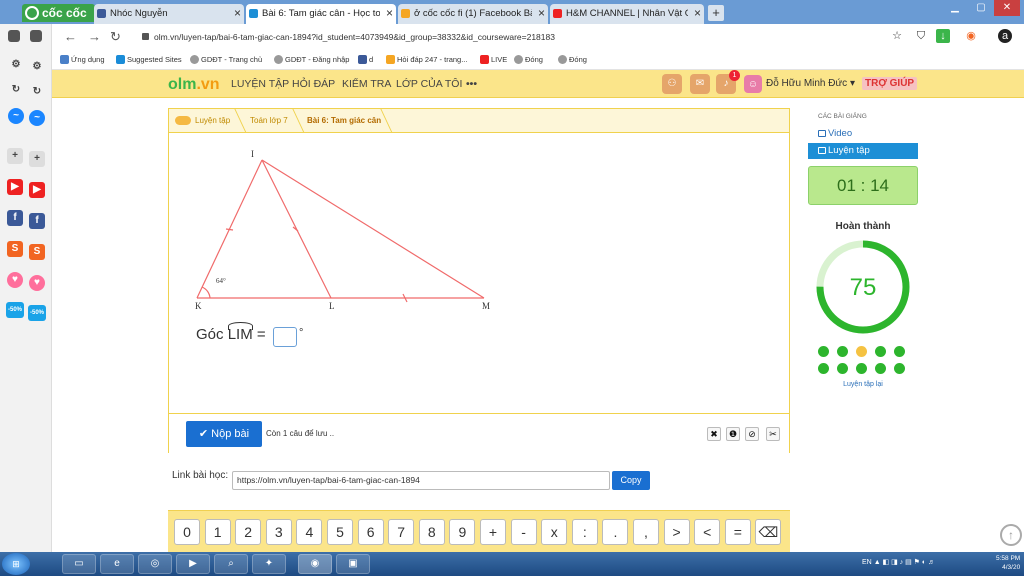 Image resolution: width=1024 pixels, height=576 pixels. Describe the element at coordinates (248, 532) in the screenshot. I see `key-2: 2` at that location.